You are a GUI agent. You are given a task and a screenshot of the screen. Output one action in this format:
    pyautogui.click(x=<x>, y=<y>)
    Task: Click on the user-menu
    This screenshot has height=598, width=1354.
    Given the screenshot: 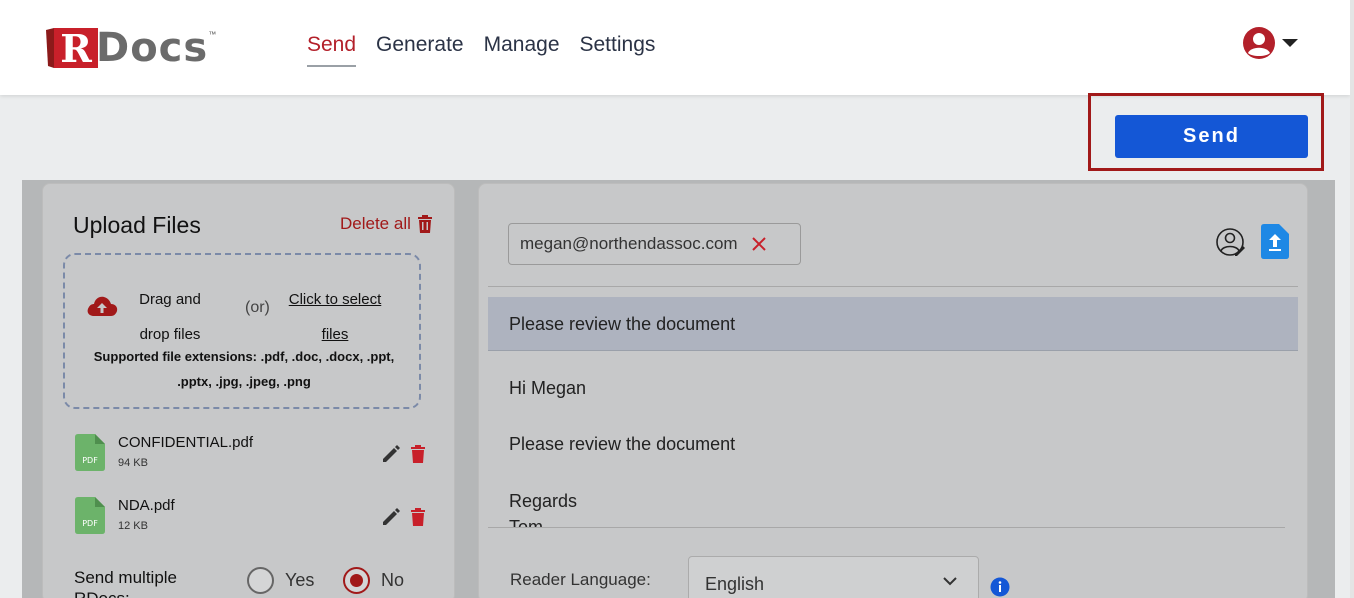 What is the action you would take?
    pyautogui.click(x=1270, y=43)
    